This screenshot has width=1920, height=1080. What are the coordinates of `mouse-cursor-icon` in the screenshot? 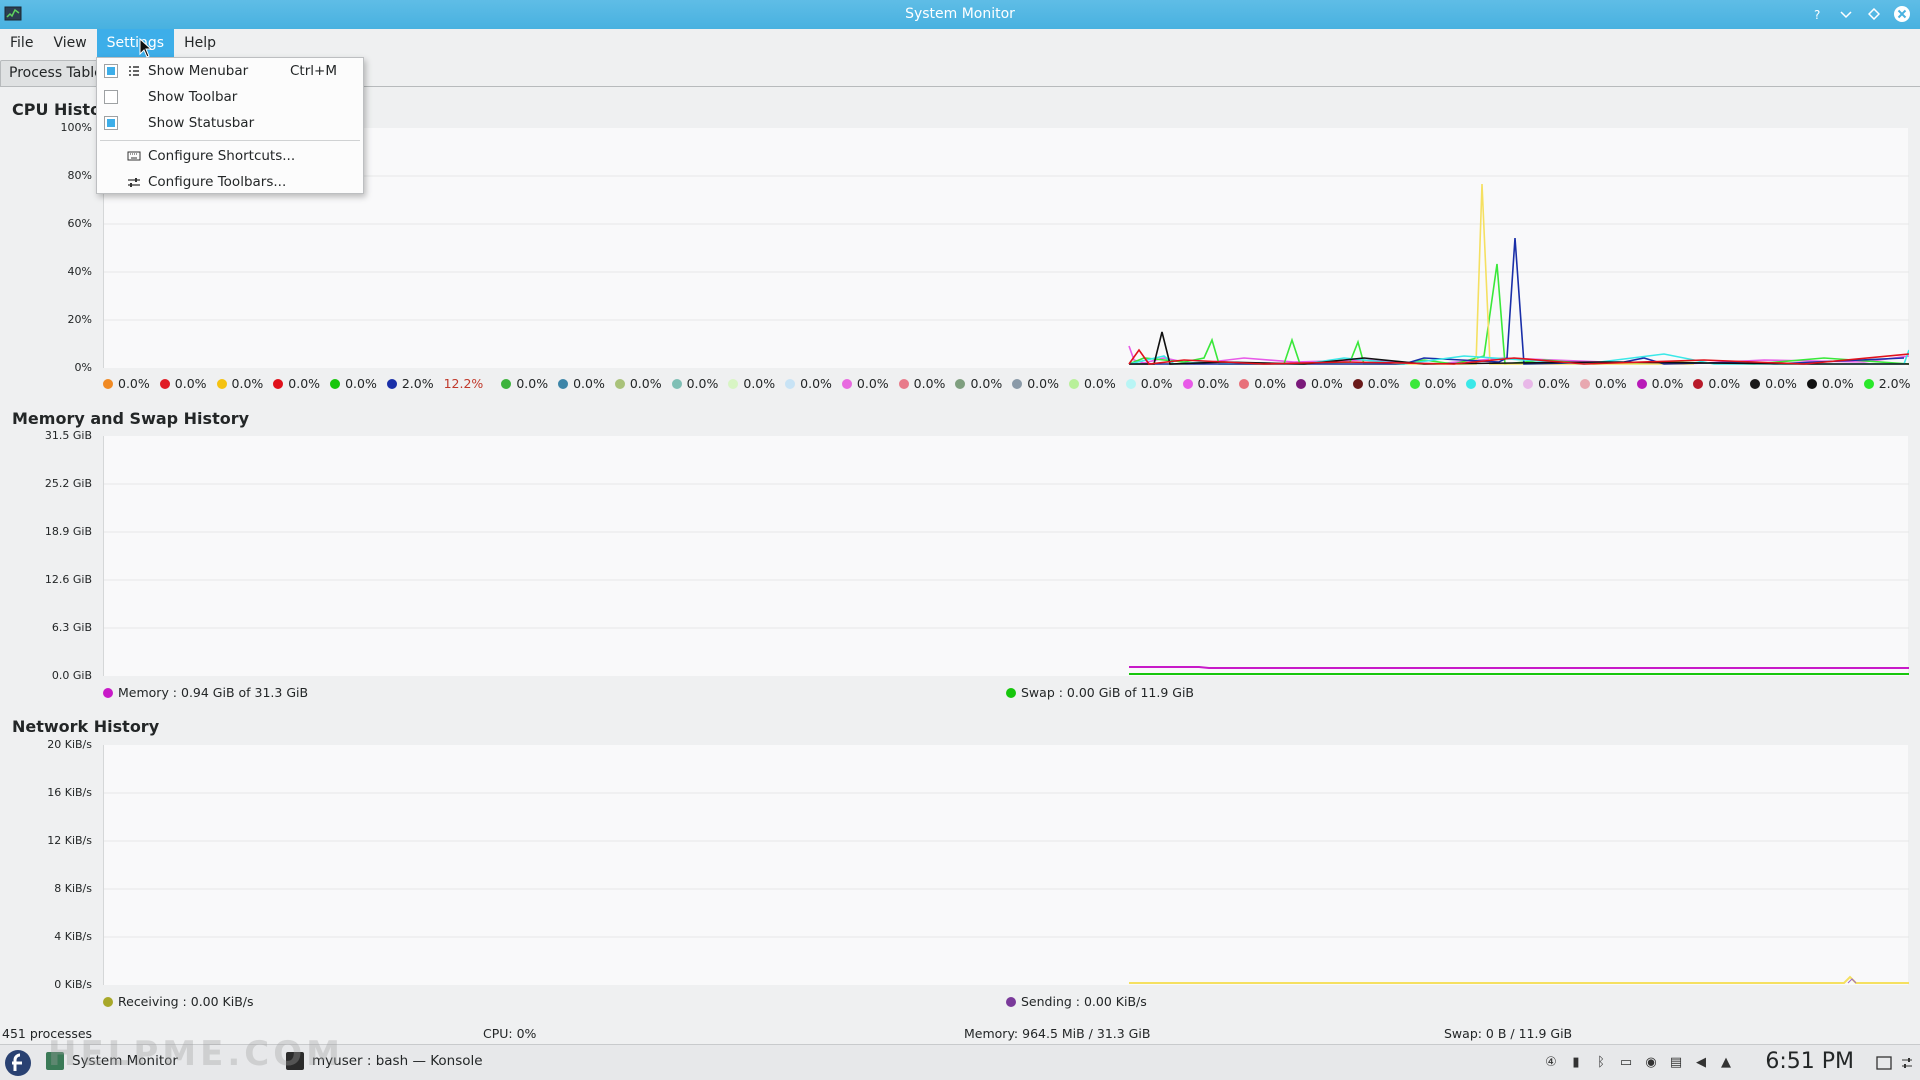 It's located at (146, 48).